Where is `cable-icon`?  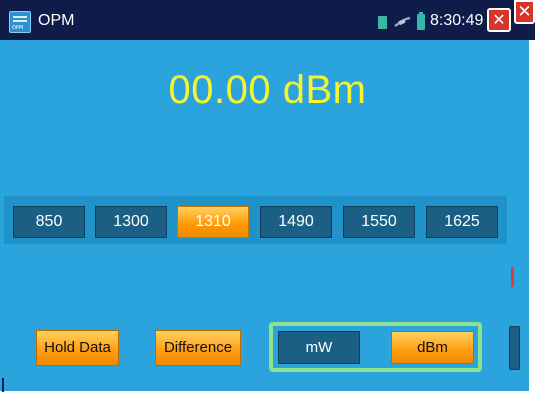 cable-icon is located at coordinates (402, 22).